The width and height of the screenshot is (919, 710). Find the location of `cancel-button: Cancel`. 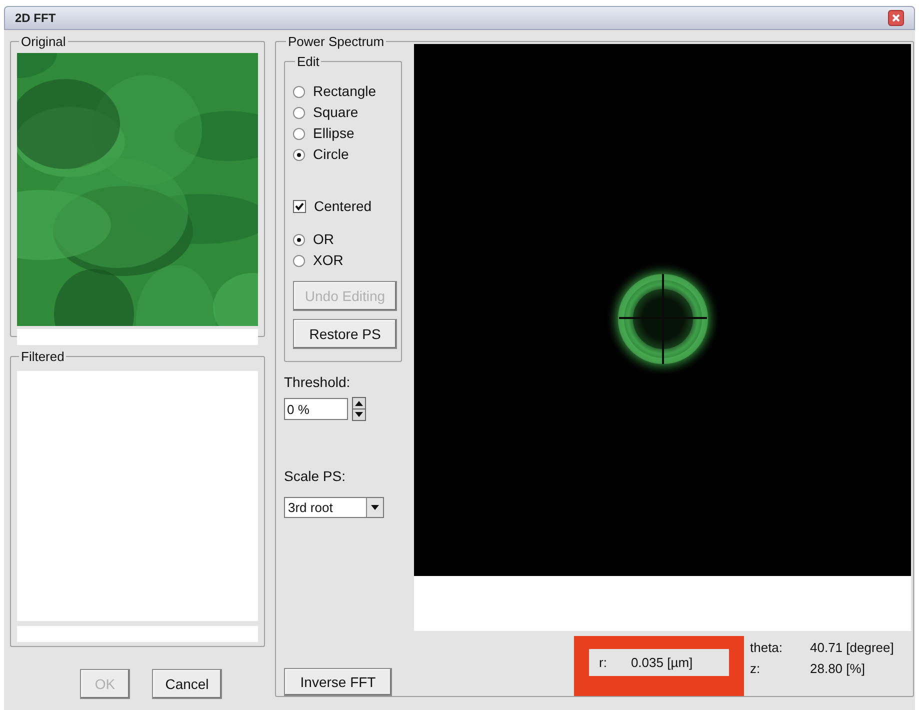

cancel-button: Cancel is located at coordinates (187, 684).